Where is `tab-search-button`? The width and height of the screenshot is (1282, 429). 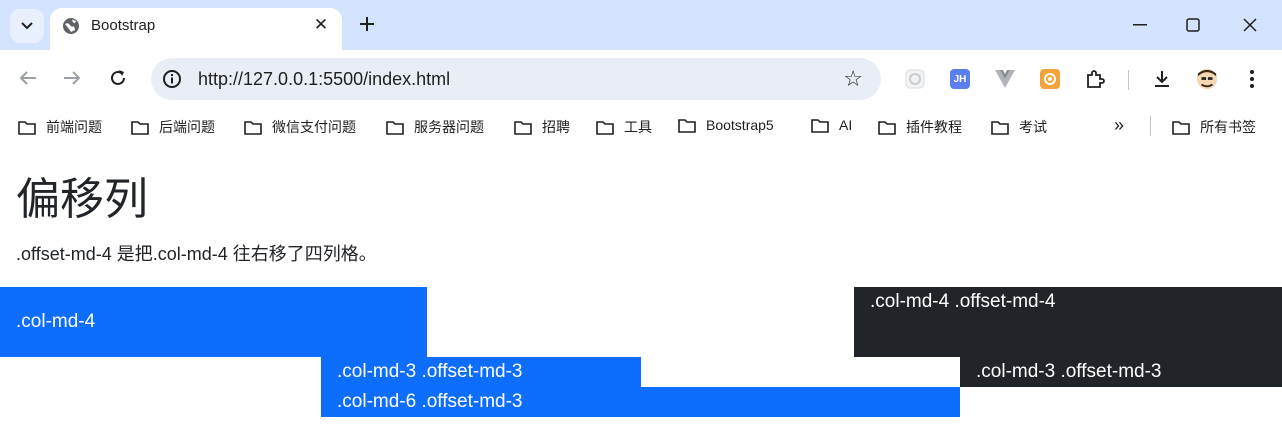
tab-search-button is located at coordinates (27, 26).